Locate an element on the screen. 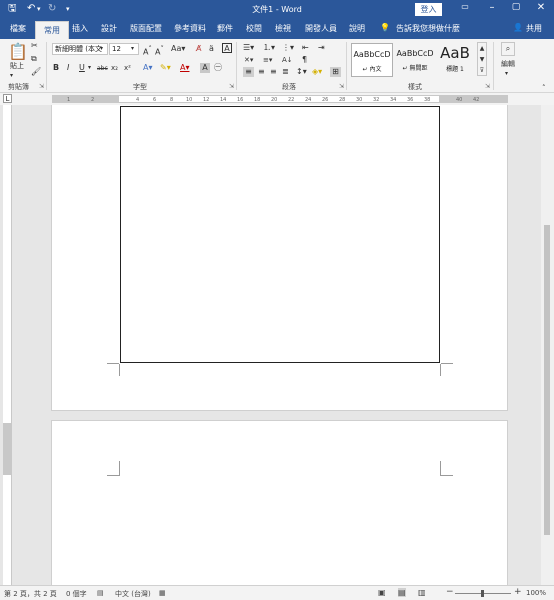 This screenshot has width=554, height=600. style-no-spacing: AaBbCcD ↵ 無間距 is located at coordinates (415, 60).